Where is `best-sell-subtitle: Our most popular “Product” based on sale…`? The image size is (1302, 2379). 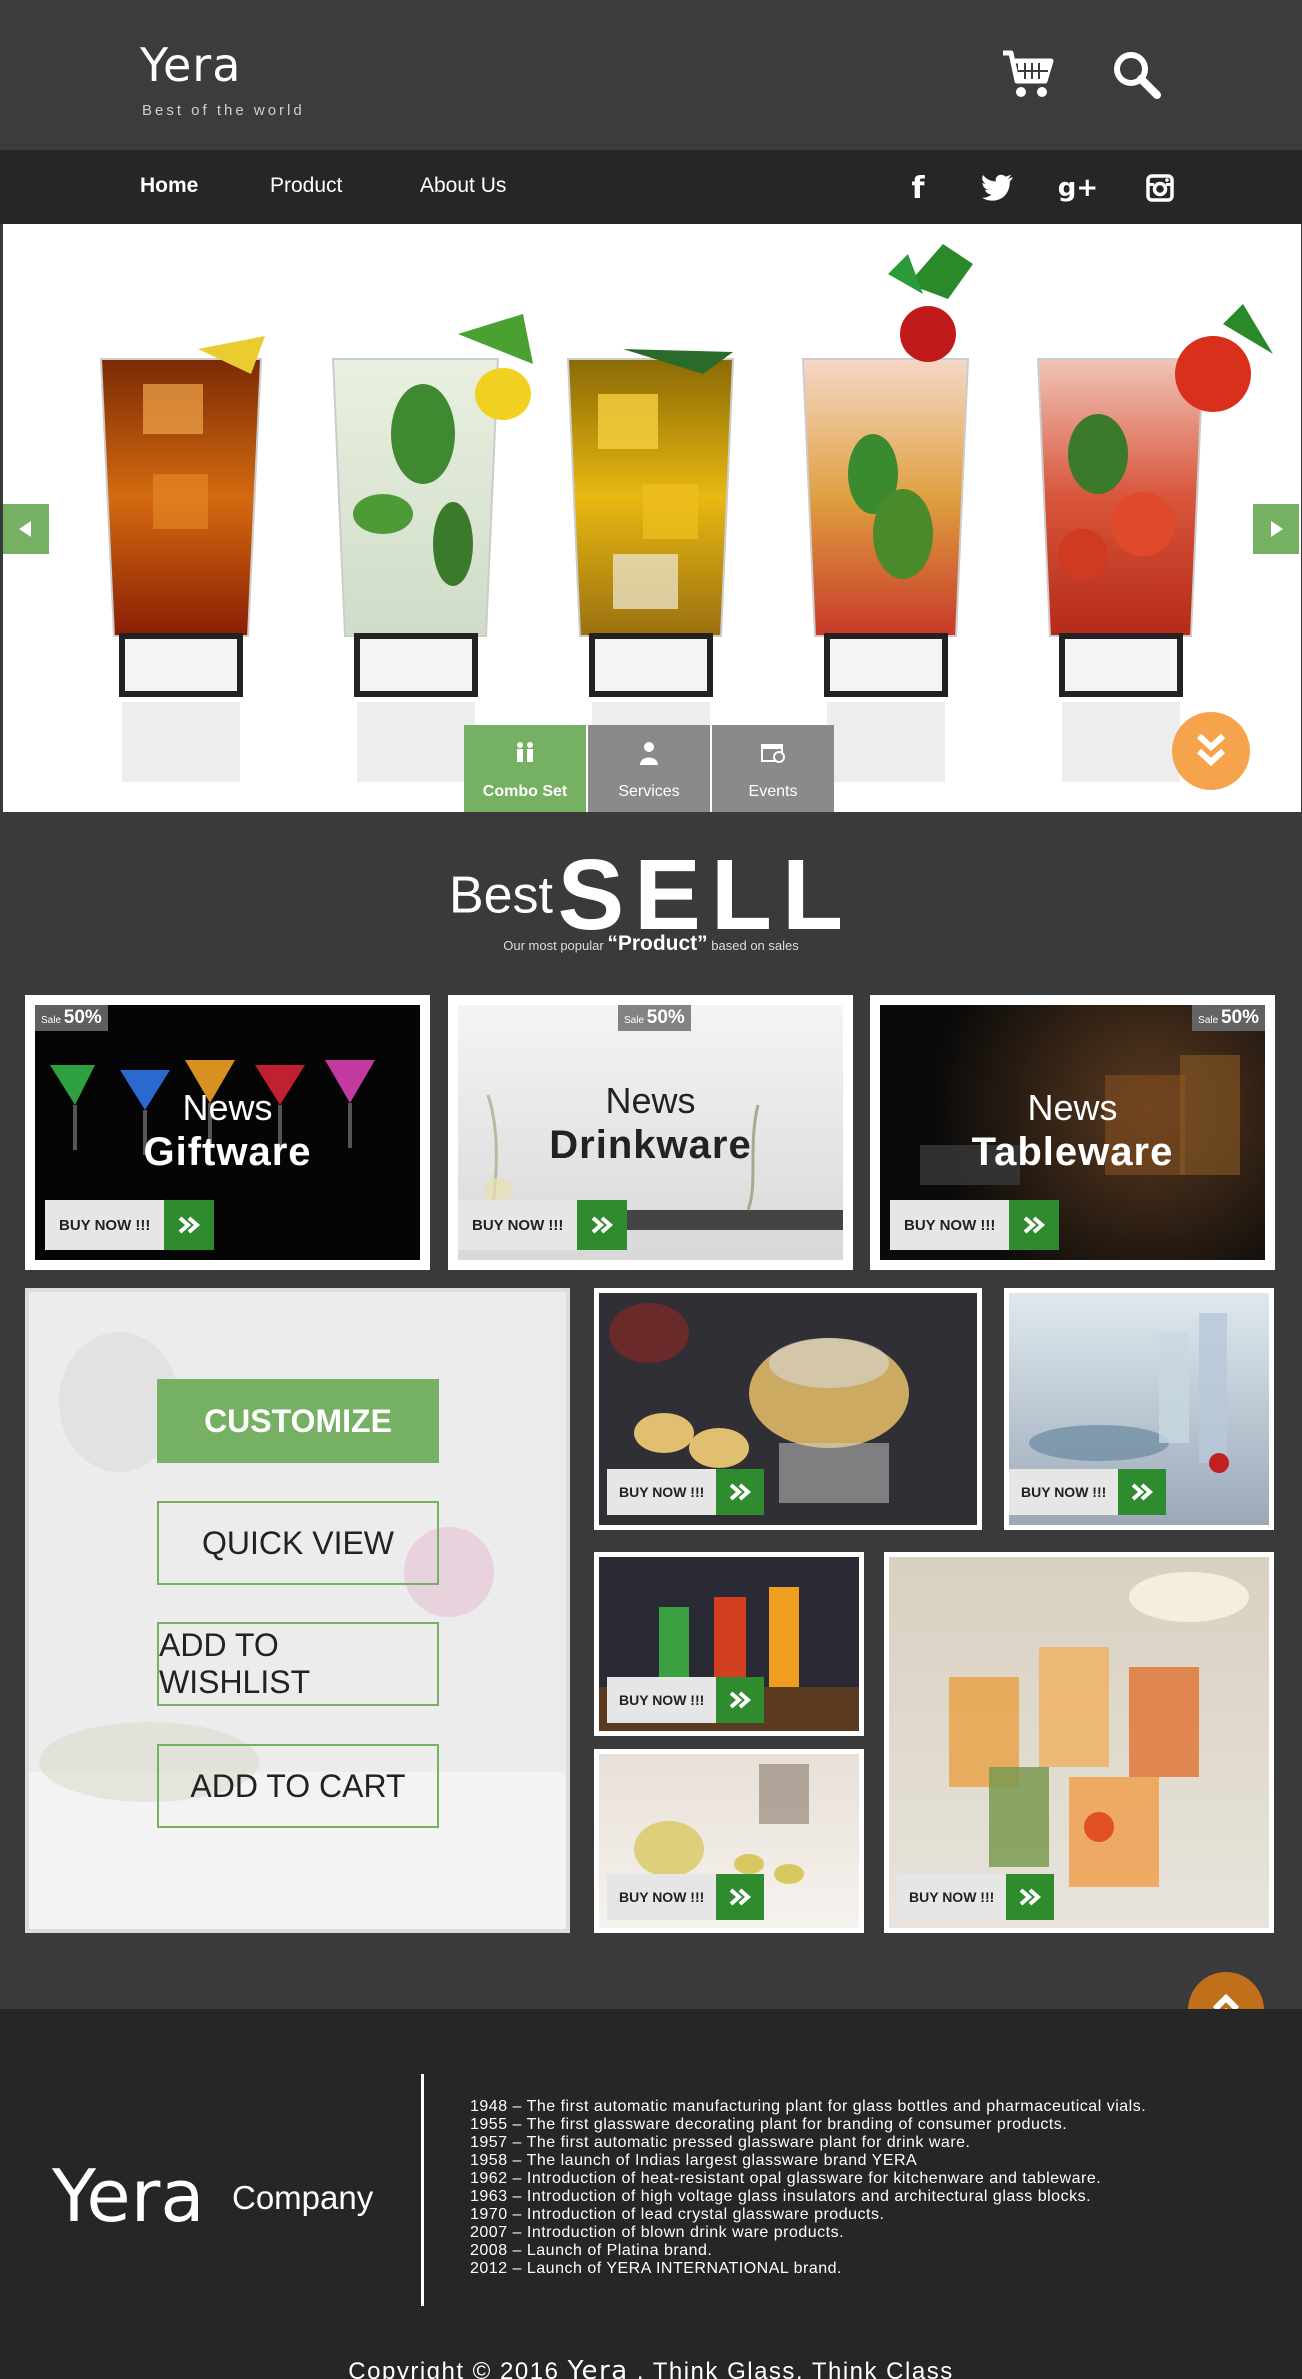 best-sell-subtitle: Our most popular “Product” based on sale… is located at coordinates (651, 944).